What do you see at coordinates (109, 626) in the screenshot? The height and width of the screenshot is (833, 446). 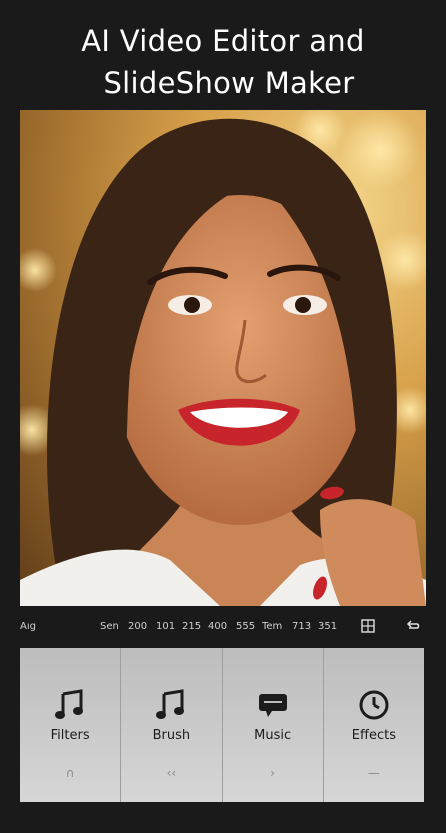 I see `timeline-value: Sen` at bounding box center [109, 626].